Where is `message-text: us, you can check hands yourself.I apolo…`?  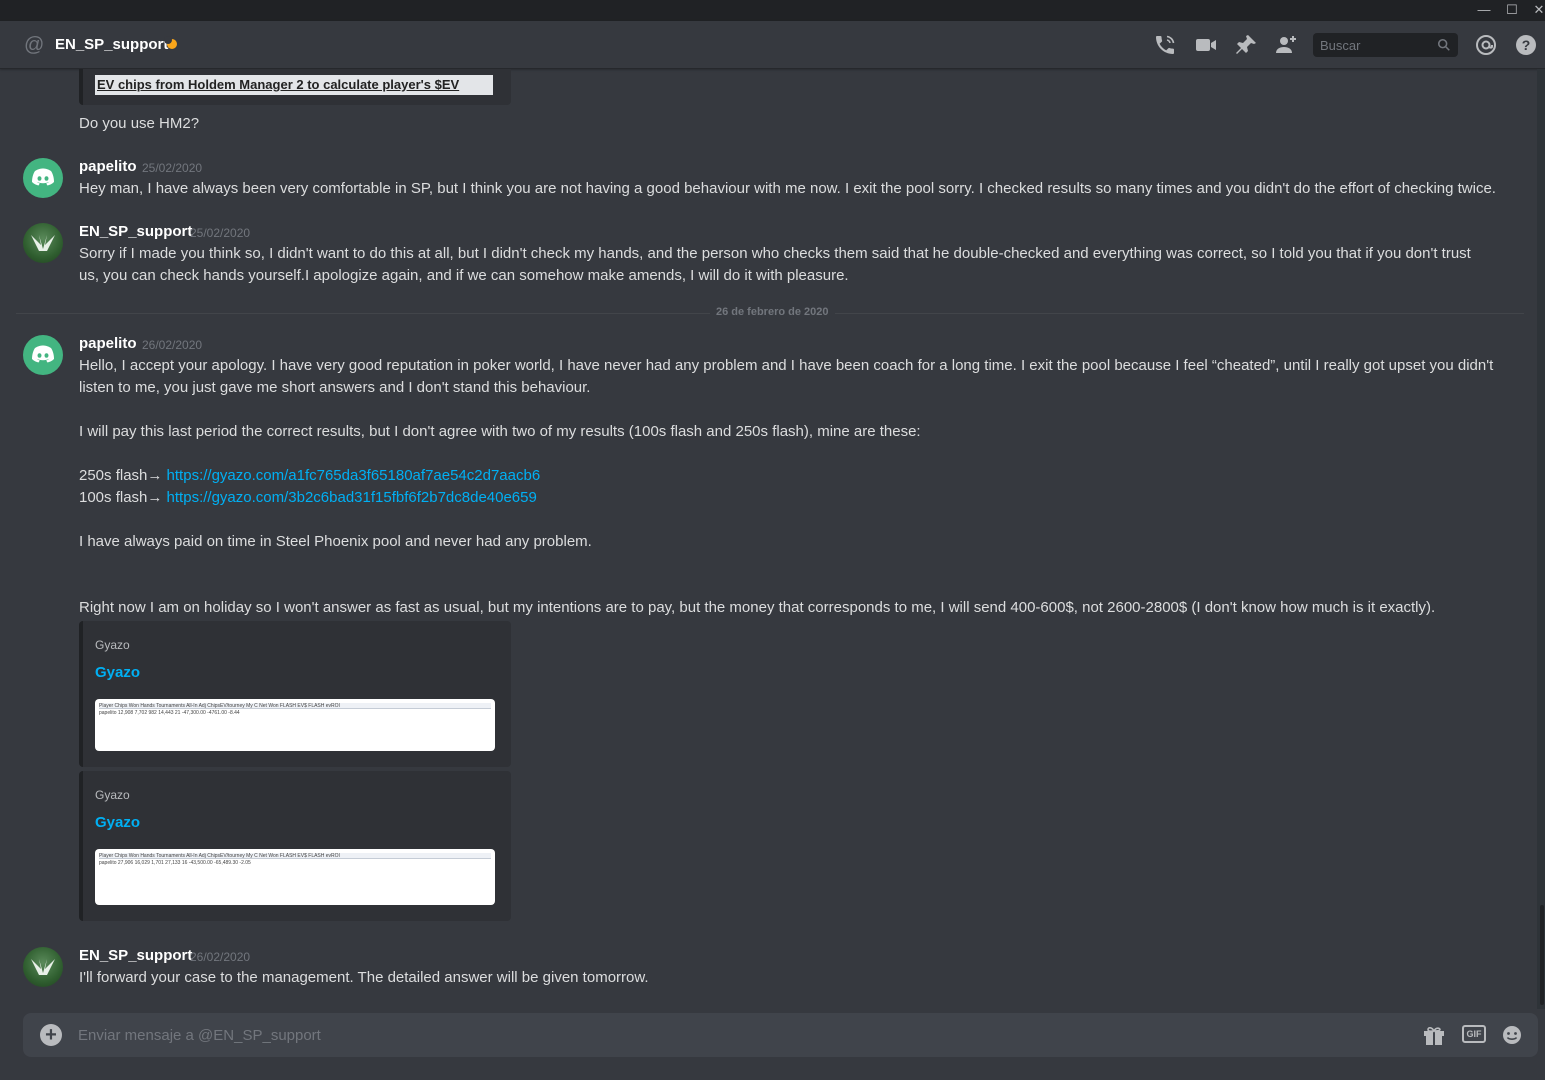
message-text: us, you can check hands yourself.I apolo… is located at coordinates (464, 275).